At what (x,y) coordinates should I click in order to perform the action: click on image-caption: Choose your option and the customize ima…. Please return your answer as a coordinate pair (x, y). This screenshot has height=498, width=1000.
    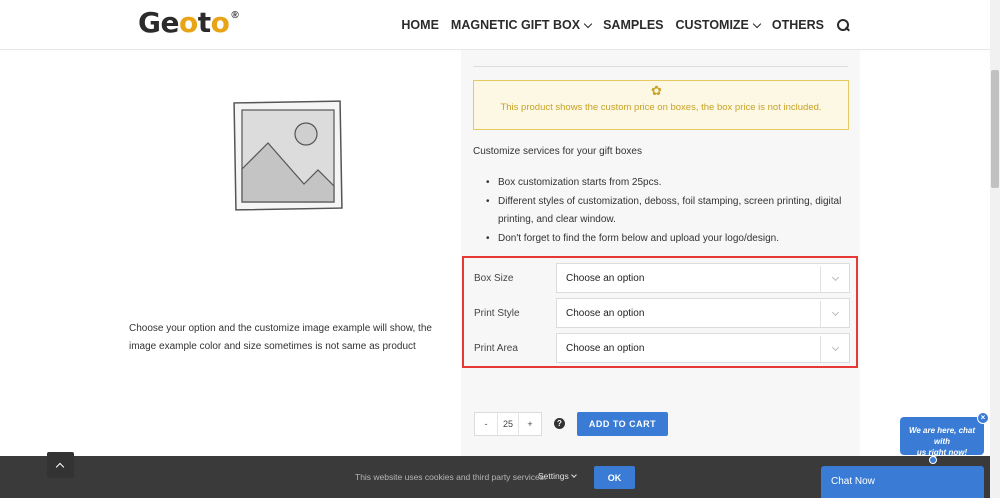
    Looking at the image, I should click on (280, 337).